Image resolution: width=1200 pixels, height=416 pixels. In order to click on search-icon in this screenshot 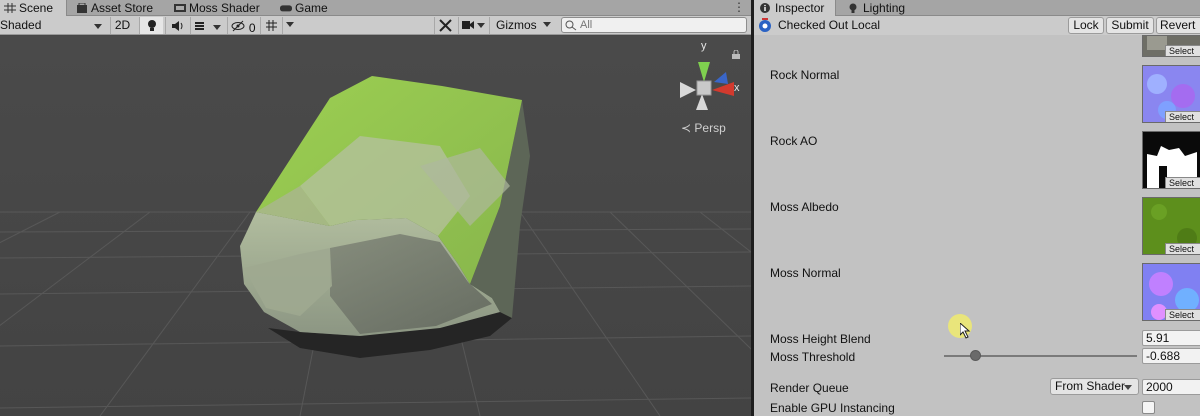, I will do `click(571, 25)`.